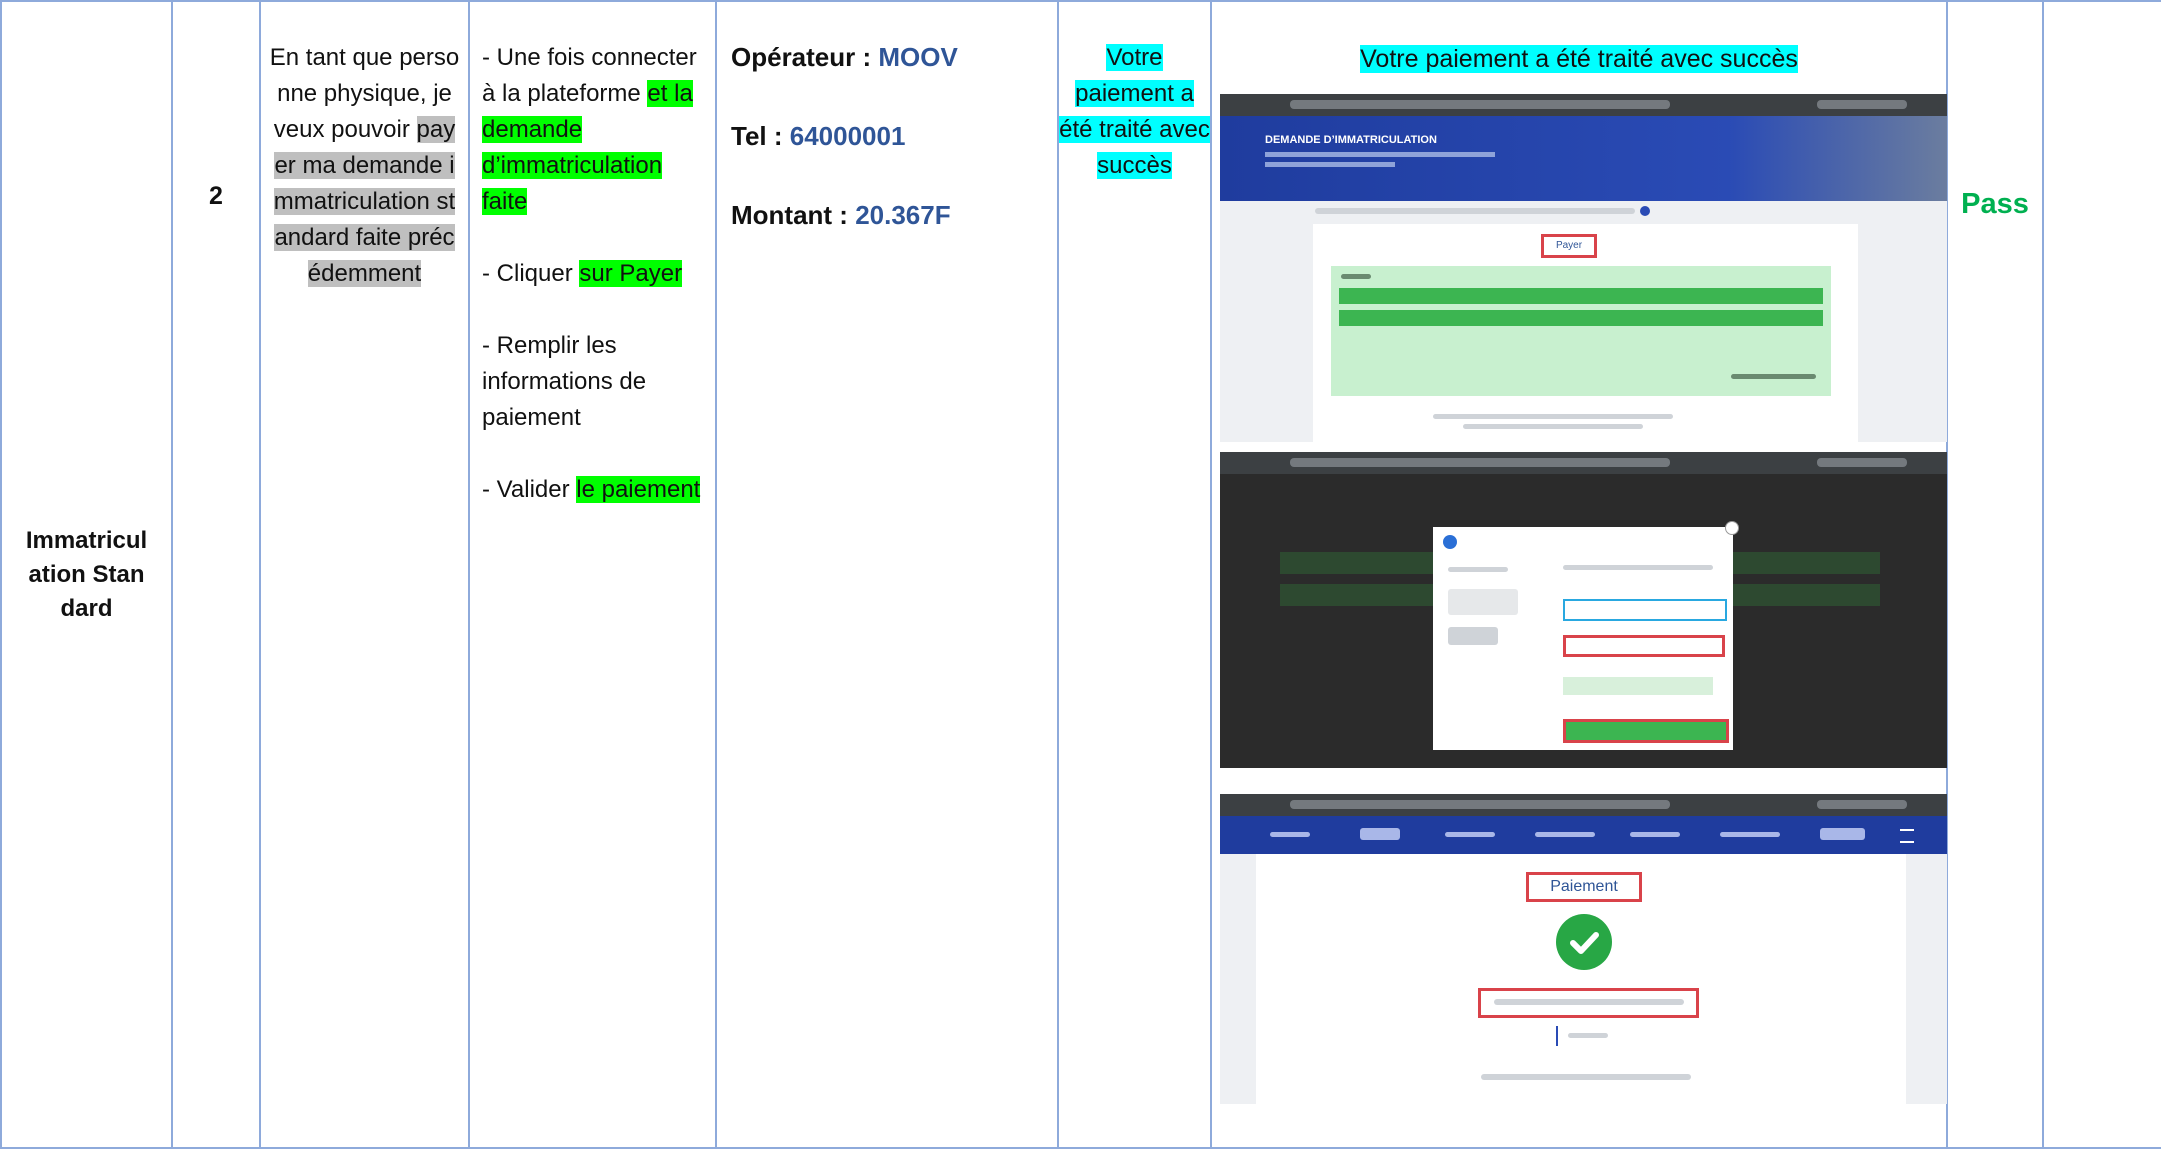  I want to click on success-message, so click(1588, 1003).